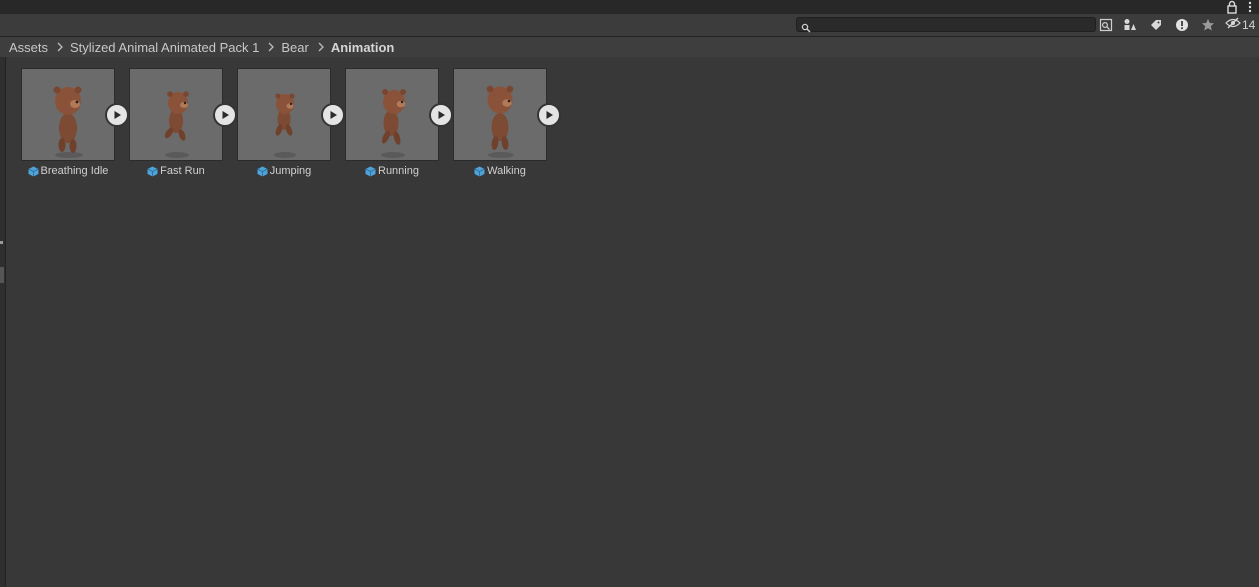  What do you see at coordinates (28, 47) in the screenshot?
I see `breadcrumb-item-assets: Assets` at bounding box center [28, 47].